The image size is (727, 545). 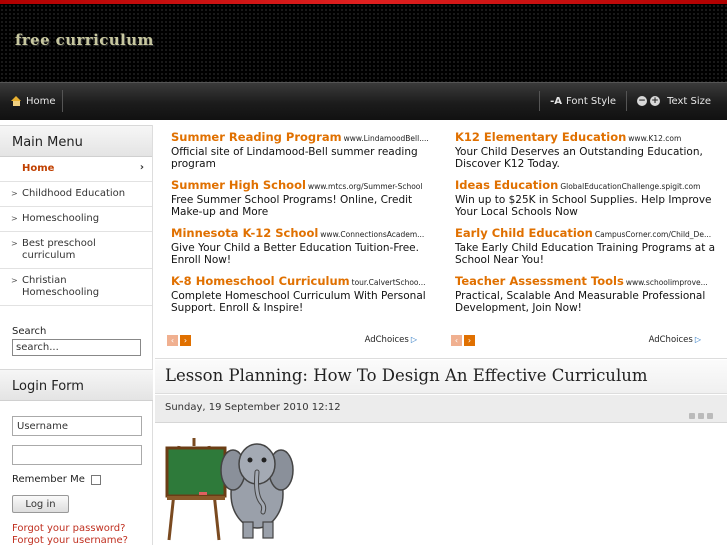 What do you see at coordinates (441, 409) in the screenshot?
I see `article-meta: Sunday, 19 September 2010 12:12` at bounding box center [441, 409].